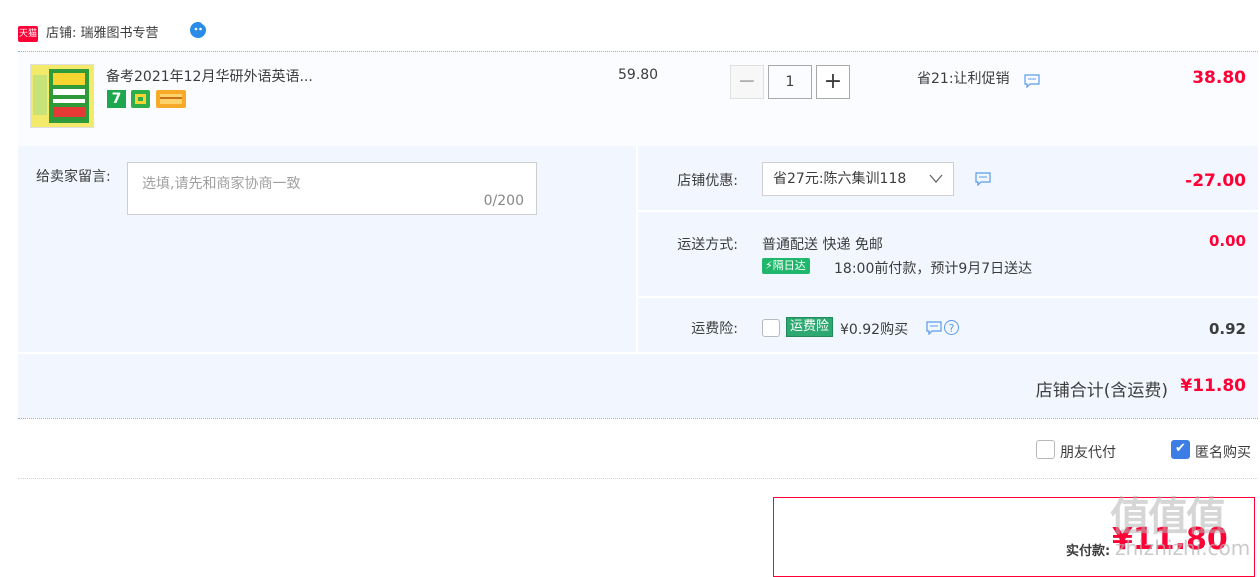  I want to click on insurance-amount: 0.92, so click(1227, 329).